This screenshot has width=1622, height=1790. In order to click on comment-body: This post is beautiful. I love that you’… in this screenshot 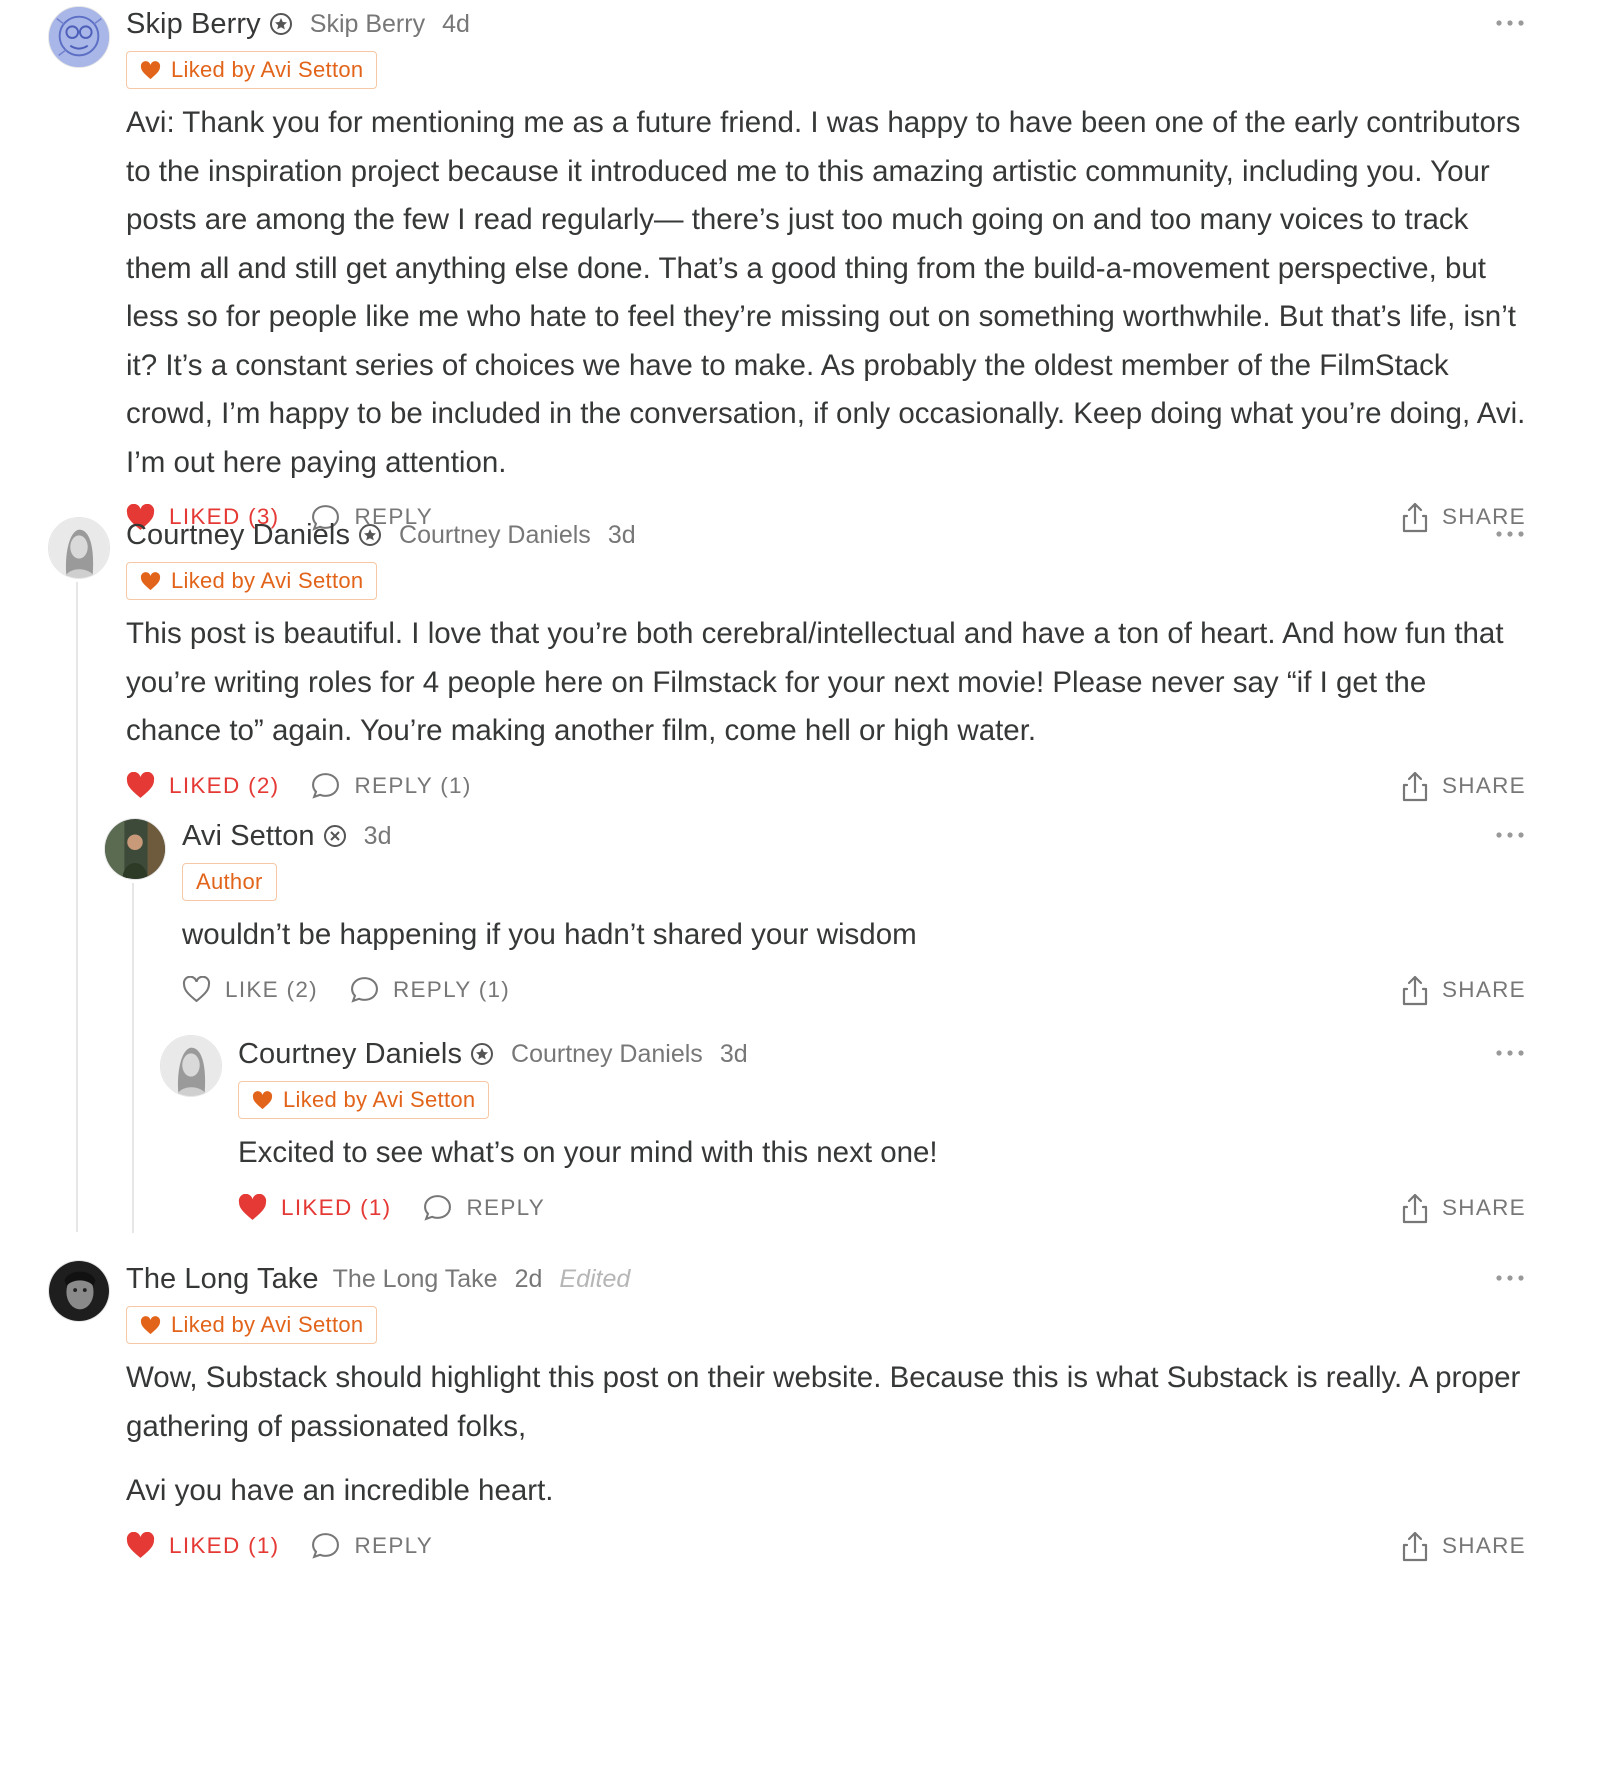, I will do `click(826, 683)`.